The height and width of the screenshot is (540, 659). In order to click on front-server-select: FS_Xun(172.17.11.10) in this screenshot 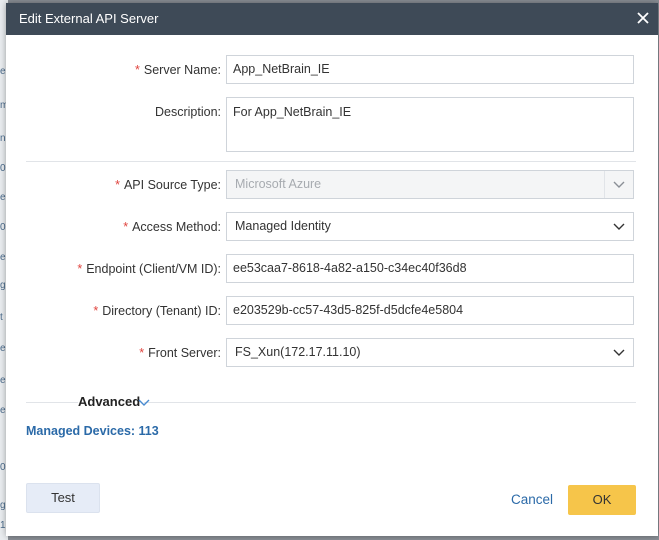, I will do `click(430, 352)`.